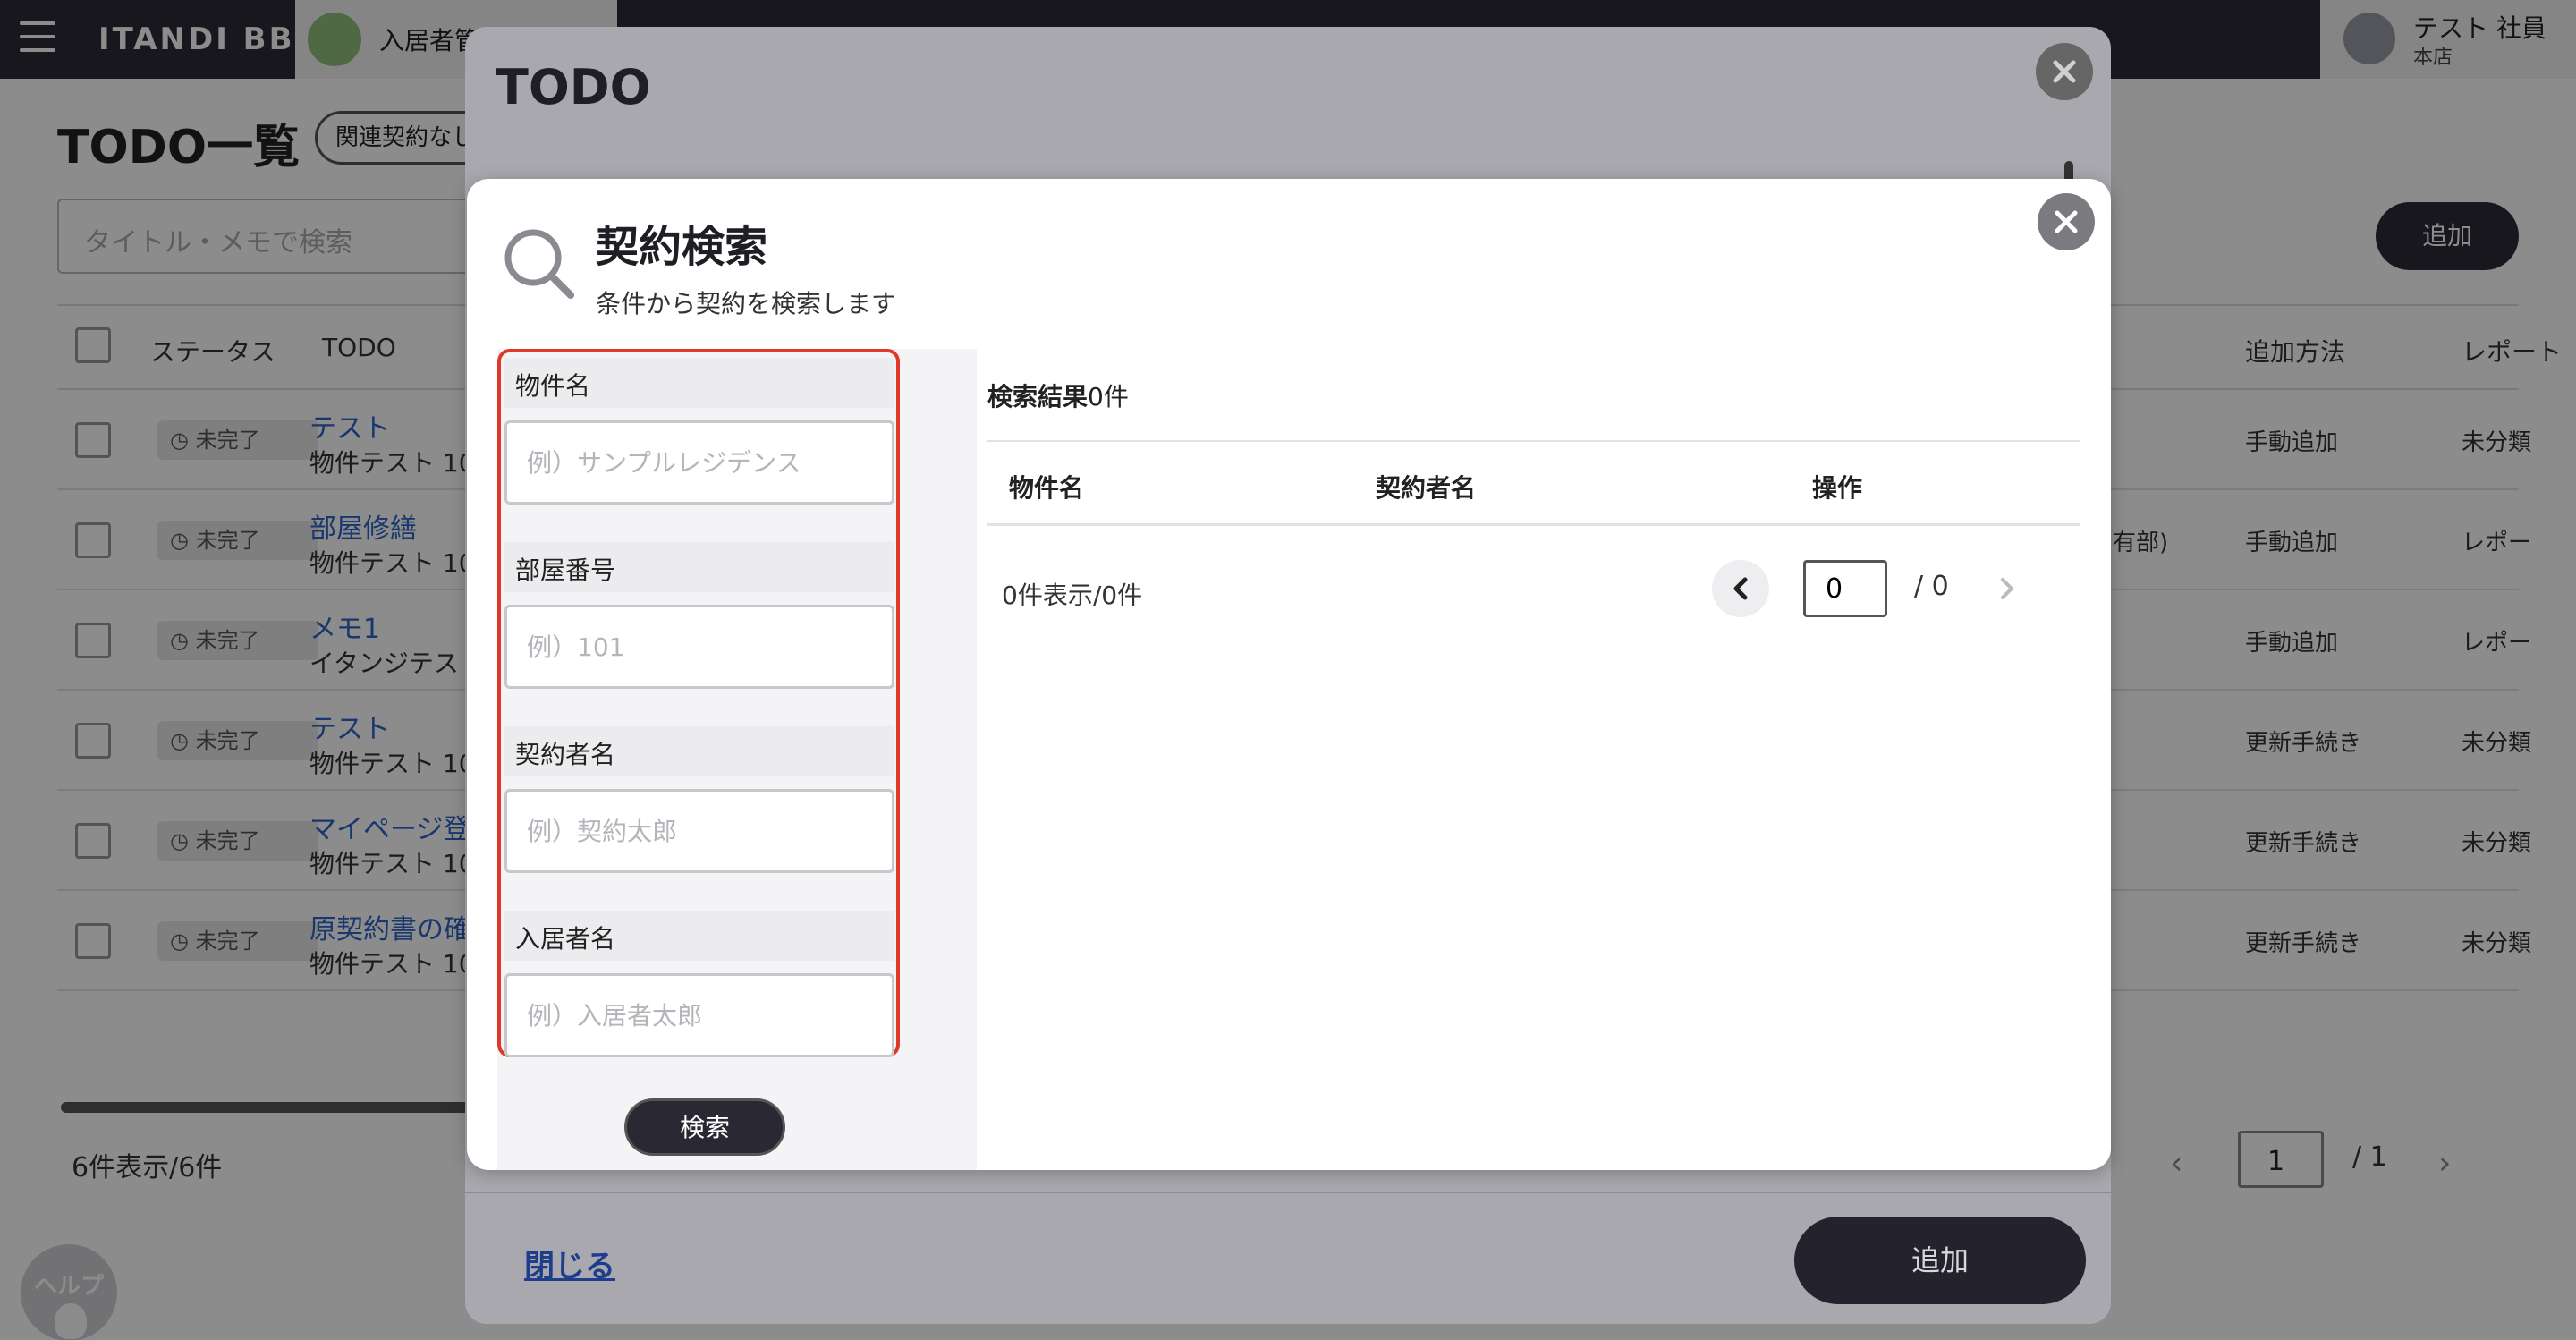  I want to click on todo-modal-close-link: 閉じる, so click(569, 1263).